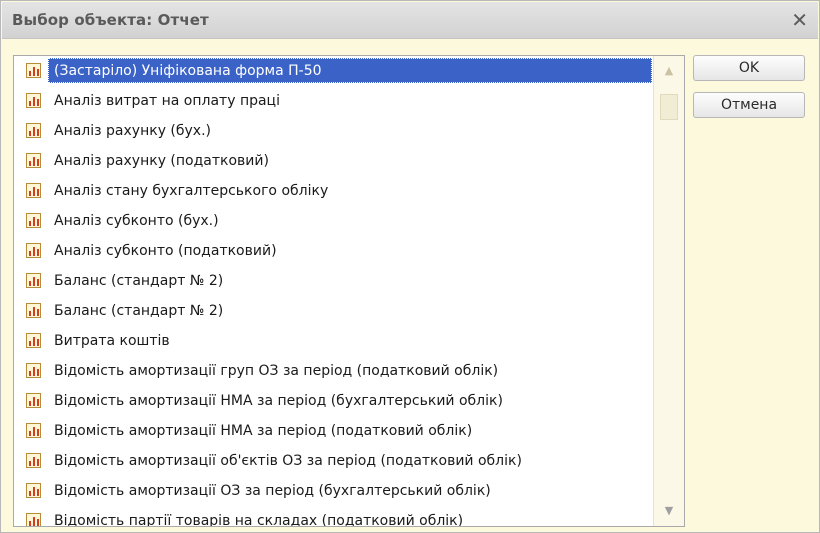  I want to click on list-item: Аналіз рахунку (податковий), so click(334, 161).